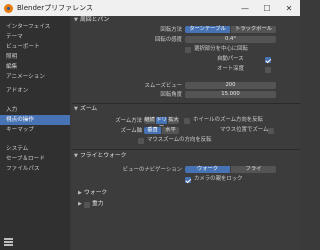 Image resolution: width=320 pixels, height=250 pixels. Describe the element at coordinates (35, 77) in the screenshot. I see `sidebar-item-animation: アニメーション` at that location.